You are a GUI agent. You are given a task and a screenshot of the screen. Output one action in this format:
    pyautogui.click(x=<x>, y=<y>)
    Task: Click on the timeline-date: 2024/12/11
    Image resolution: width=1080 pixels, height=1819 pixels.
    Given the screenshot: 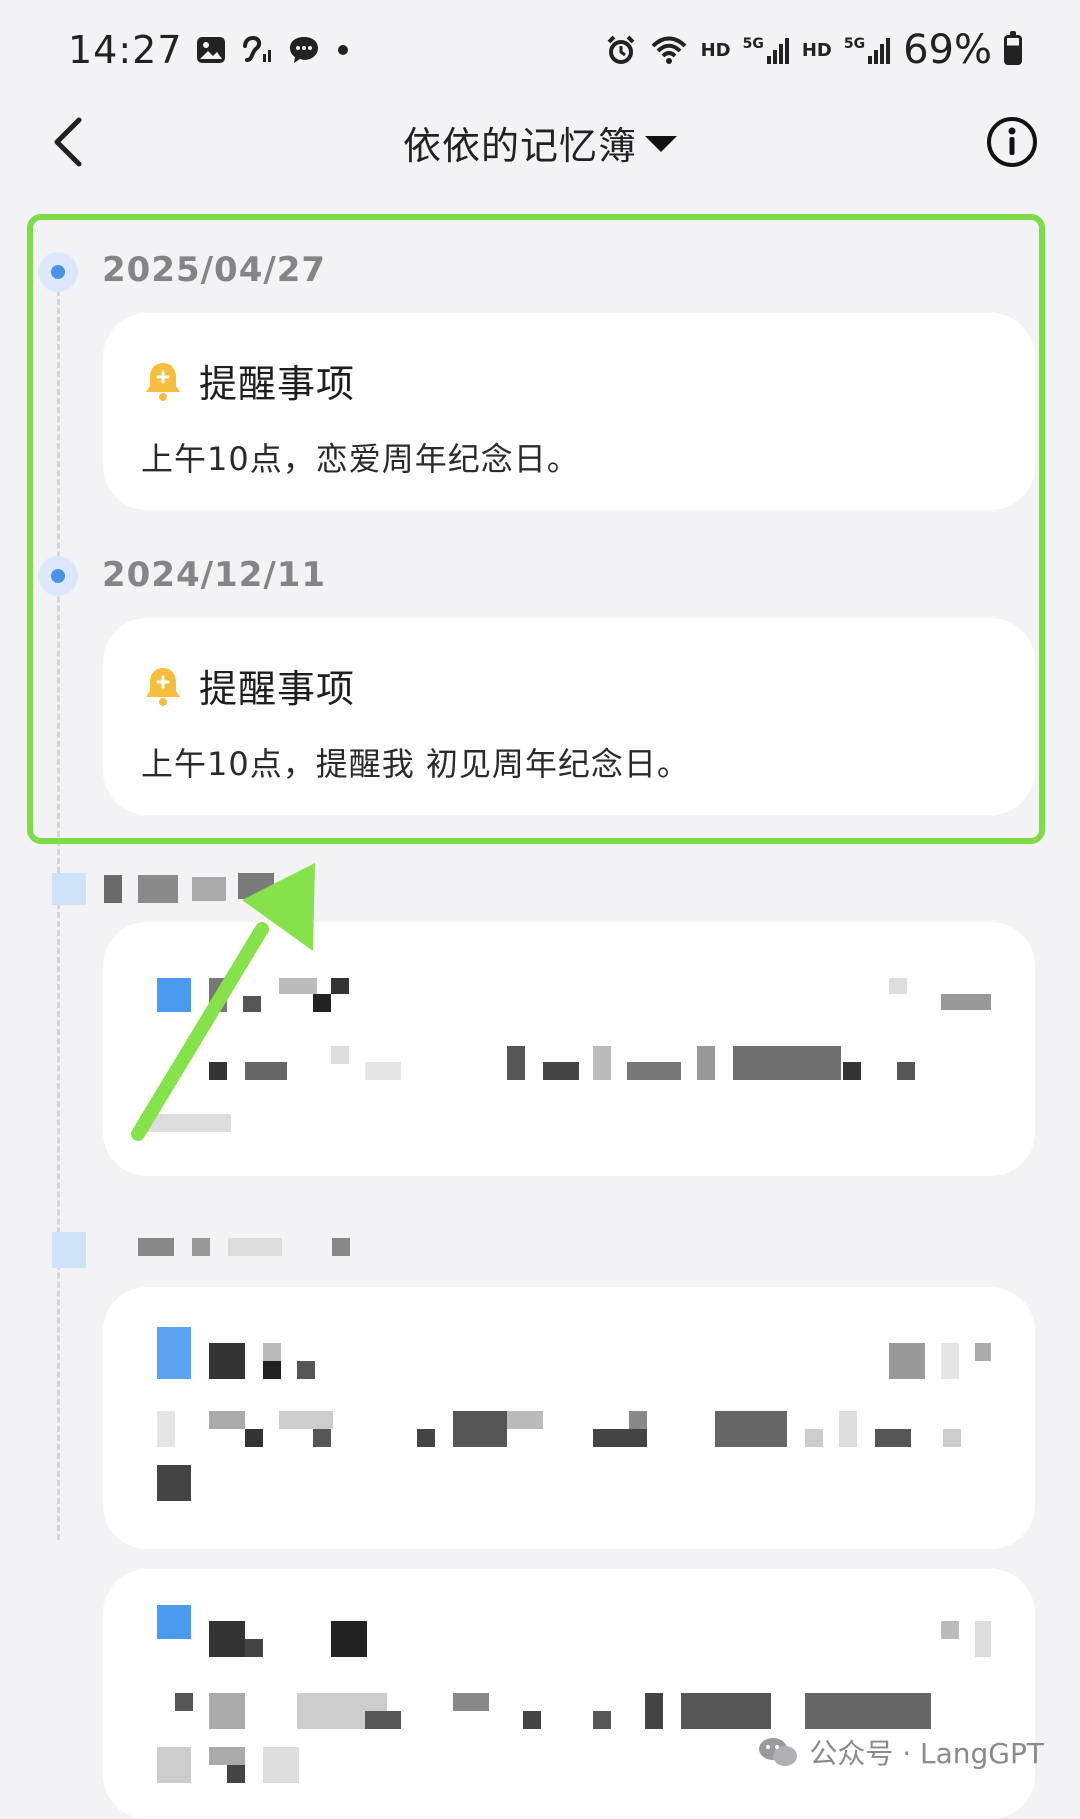 What is the action you would take?
    pyautogui.click(x=214, y=575)
    